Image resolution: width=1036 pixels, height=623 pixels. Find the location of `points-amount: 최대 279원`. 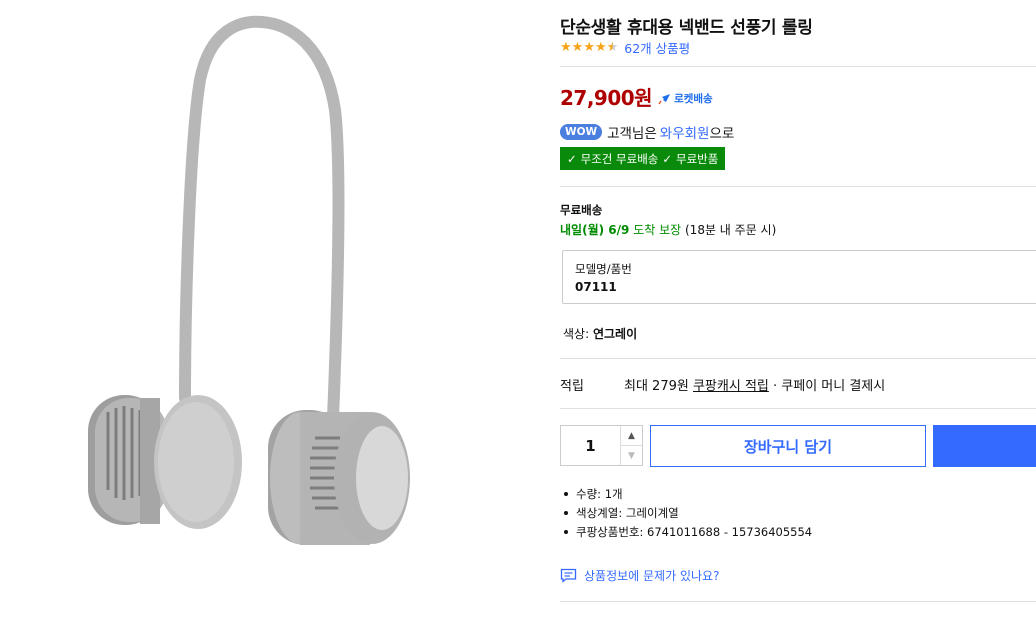

points-amount: 최대 279원 is located at coordinates (656, 386).